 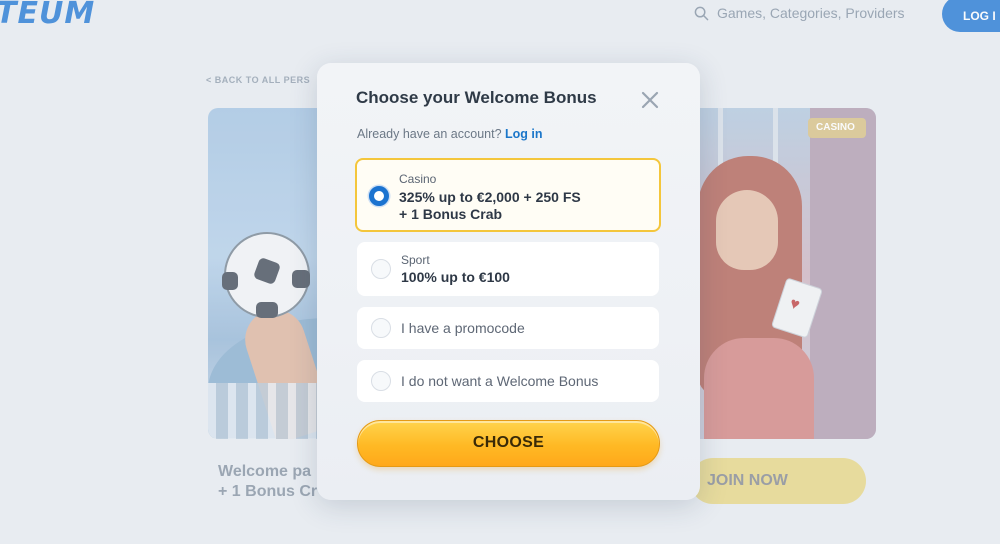 What do you see at coordinates (476, 97) in the screenshot?
I see `modal-title: Choose your Welcome Bonus` at bounding box center [476, 97].